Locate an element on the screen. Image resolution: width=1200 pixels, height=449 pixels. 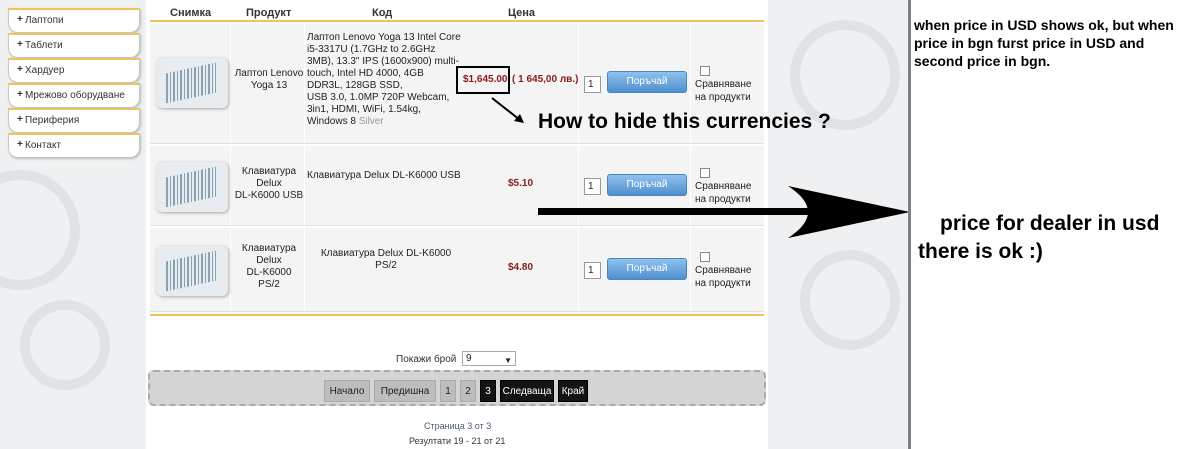
header-code: Код is located at coordinates (382, 13).